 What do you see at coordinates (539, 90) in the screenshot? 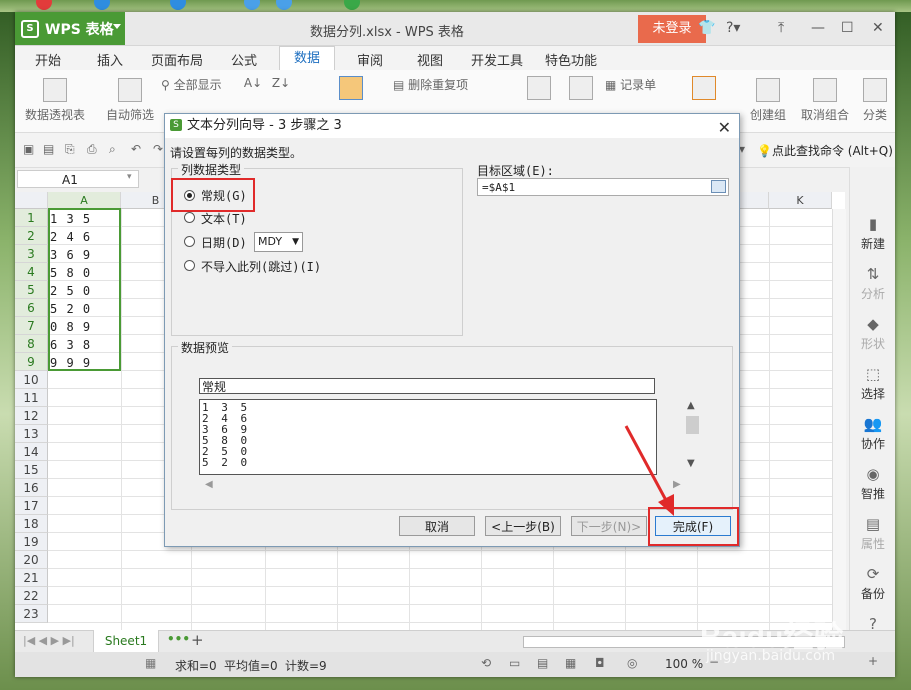
I see `data-validation-icon` at bounding box center [539, 90].